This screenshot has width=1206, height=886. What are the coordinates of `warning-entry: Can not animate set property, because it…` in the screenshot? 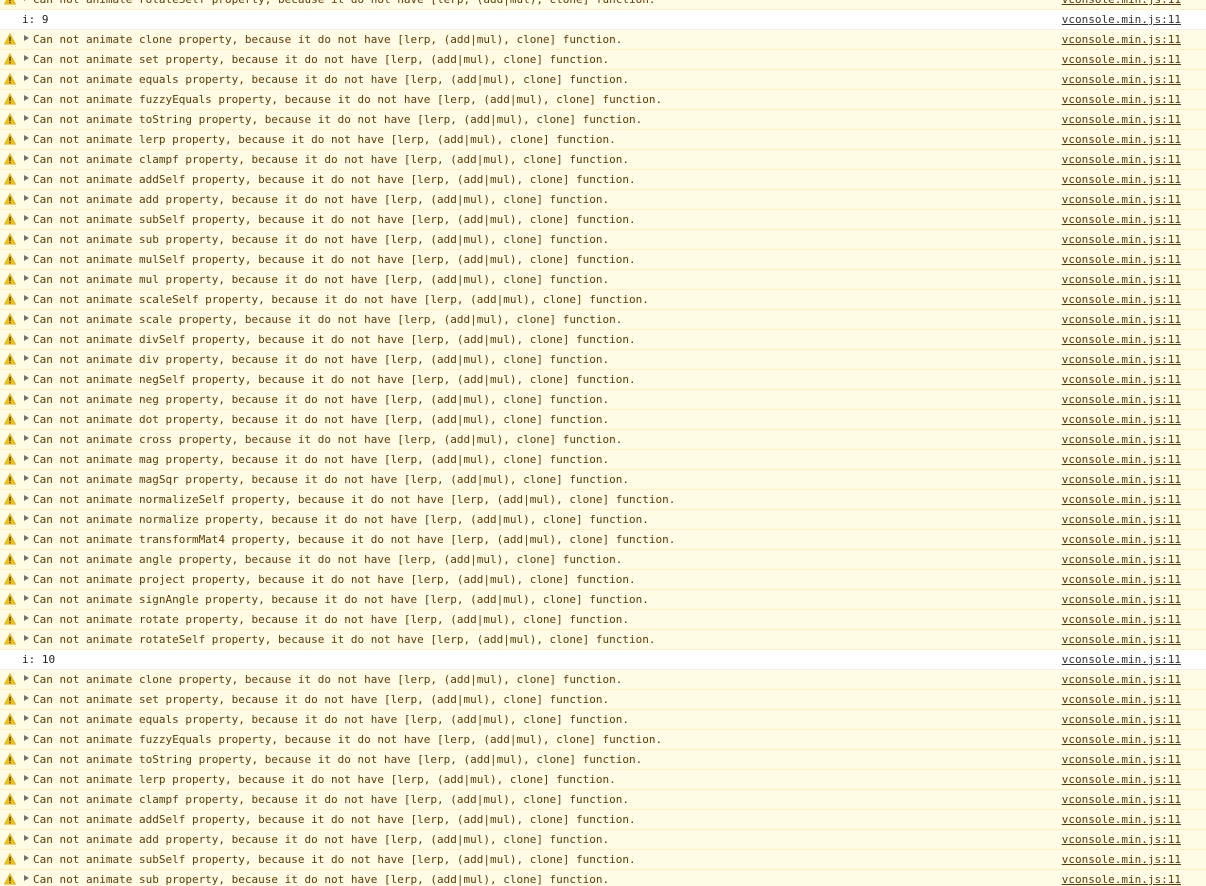 It's located at (603, 60).